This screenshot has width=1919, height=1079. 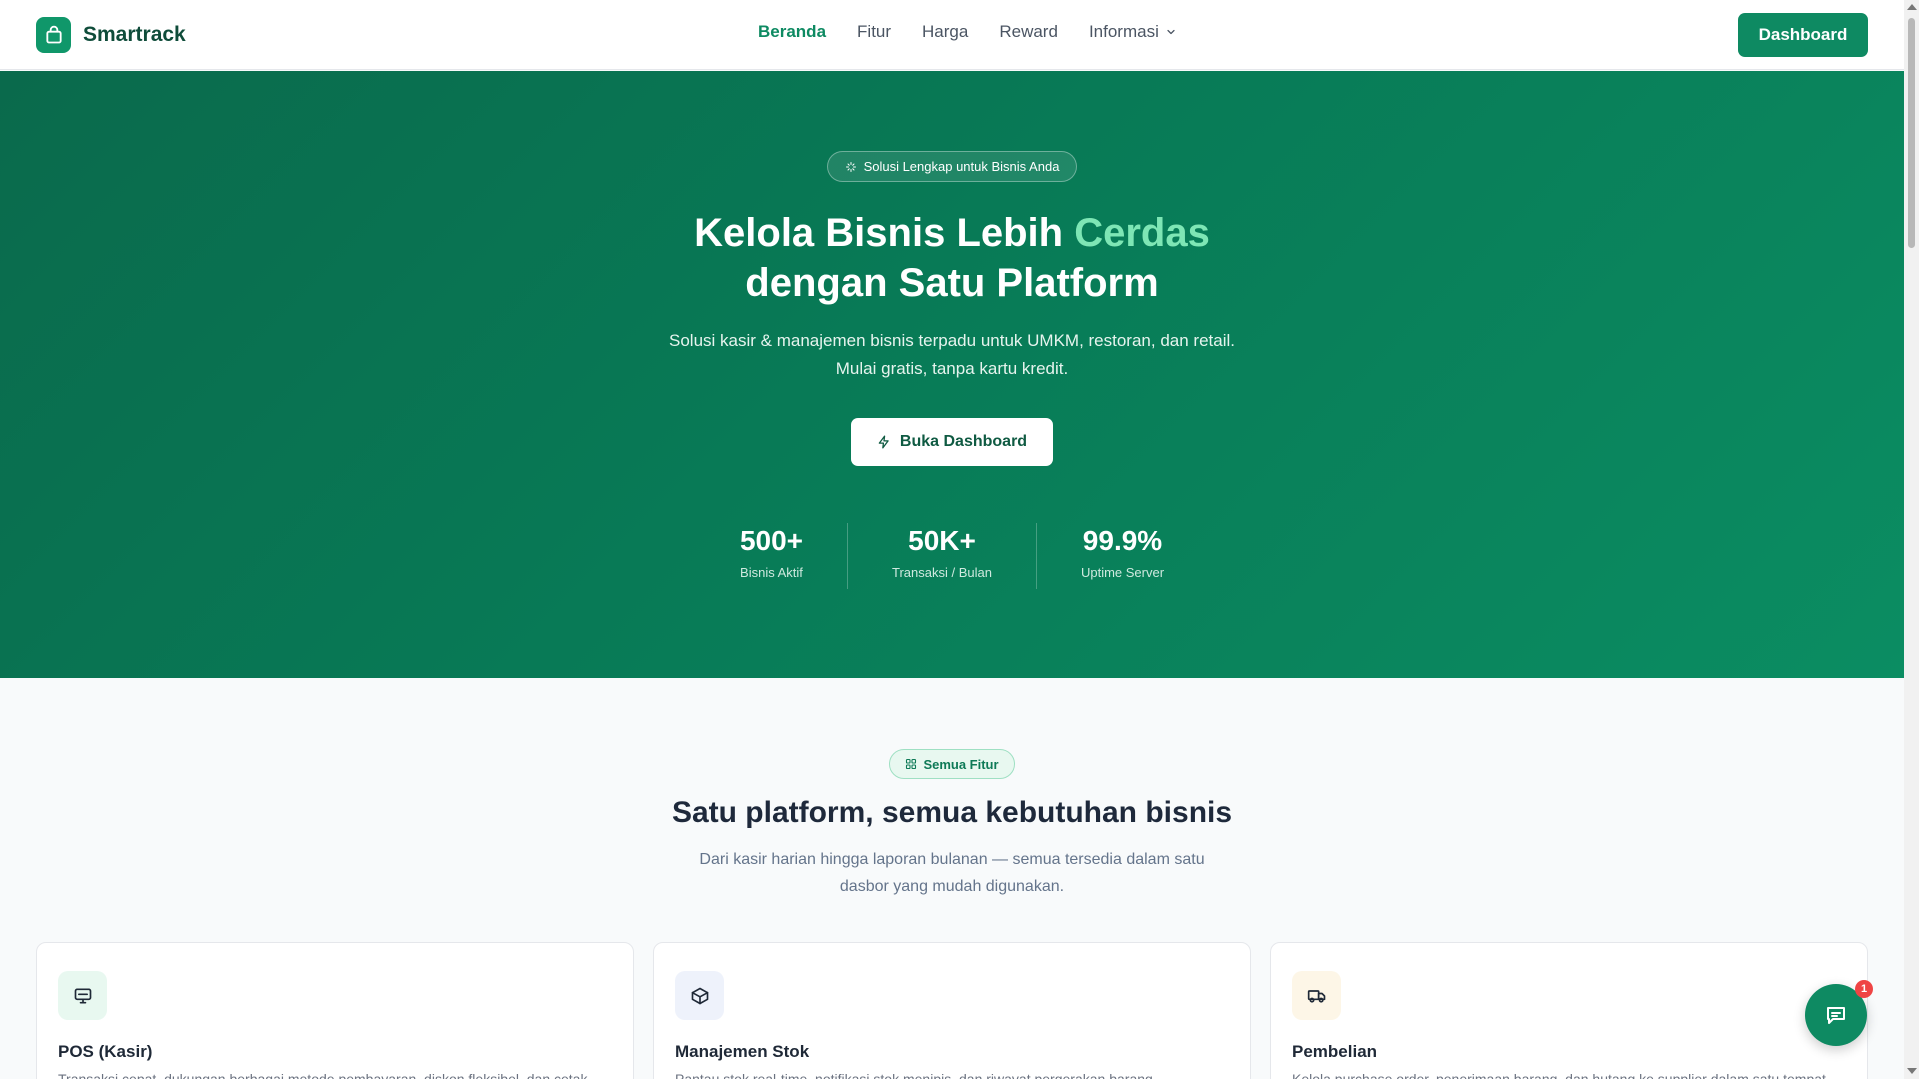 I want to click on stat-label: Uptime Server, so click(x=1122, y=572).